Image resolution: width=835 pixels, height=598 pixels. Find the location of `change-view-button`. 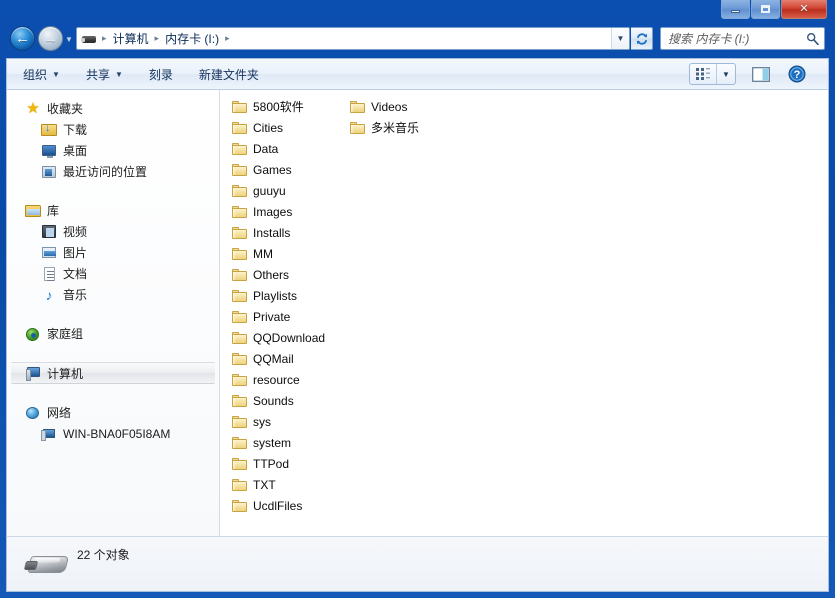

change-view-button is located at coordinates (703, 74).